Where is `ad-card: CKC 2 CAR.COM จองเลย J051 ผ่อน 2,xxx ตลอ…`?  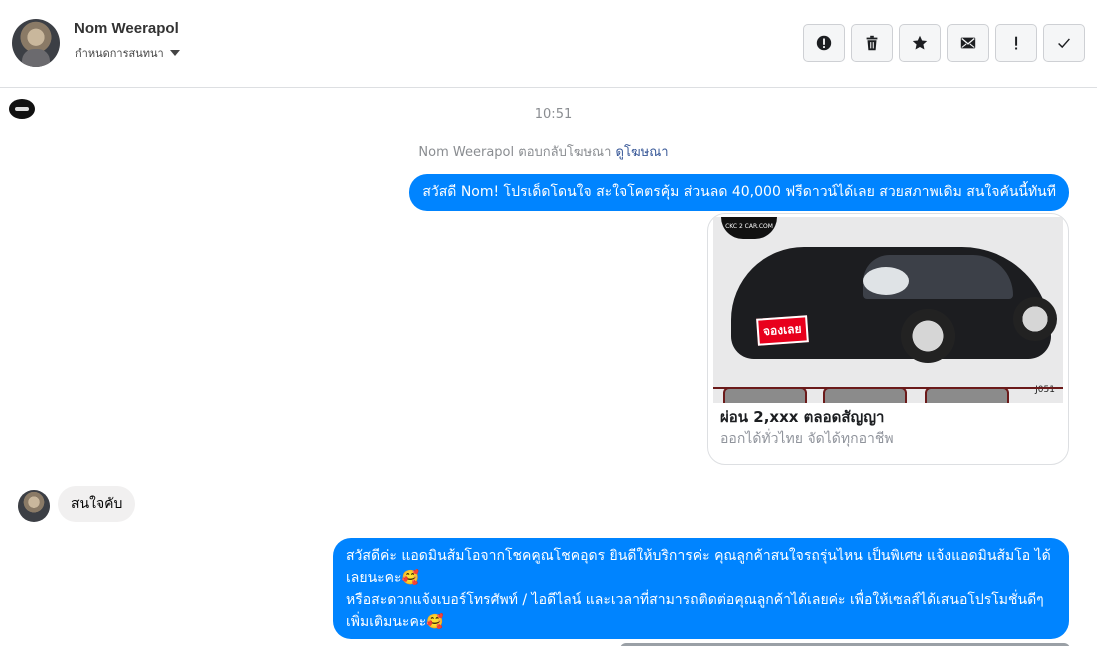
ad-card: CKC 2 CAR.COM จองเลย J051 ผ่อน 2,xxx ตลอ… is located at coordinates (888, 339).